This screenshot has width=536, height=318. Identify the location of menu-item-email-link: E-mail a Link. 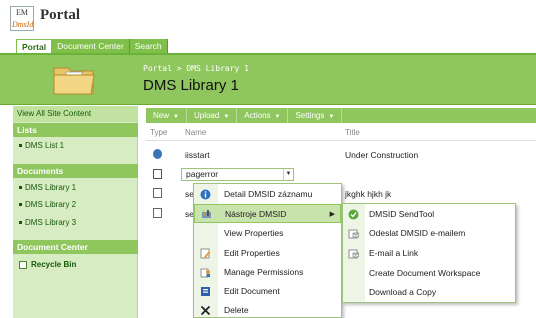
(429, 253).